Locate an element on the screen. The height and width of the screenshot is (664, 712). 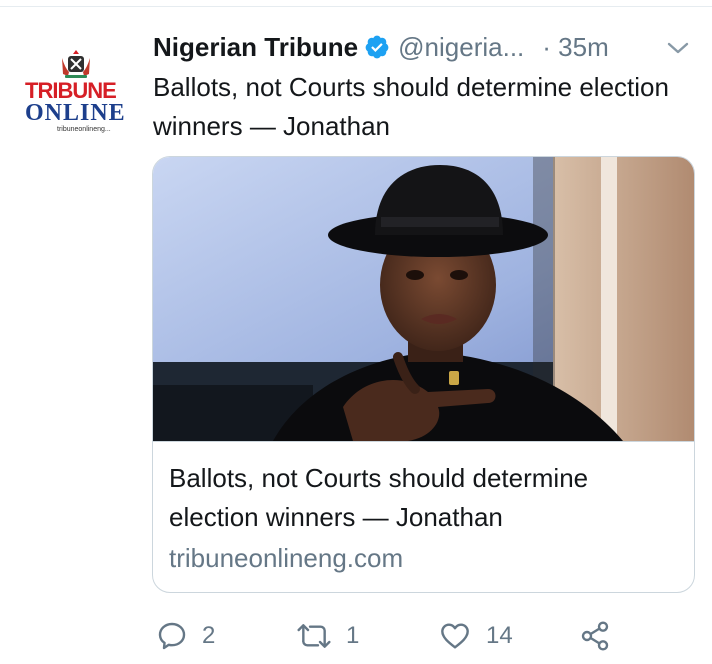
crest-icon is located at coordinates (76, 64).